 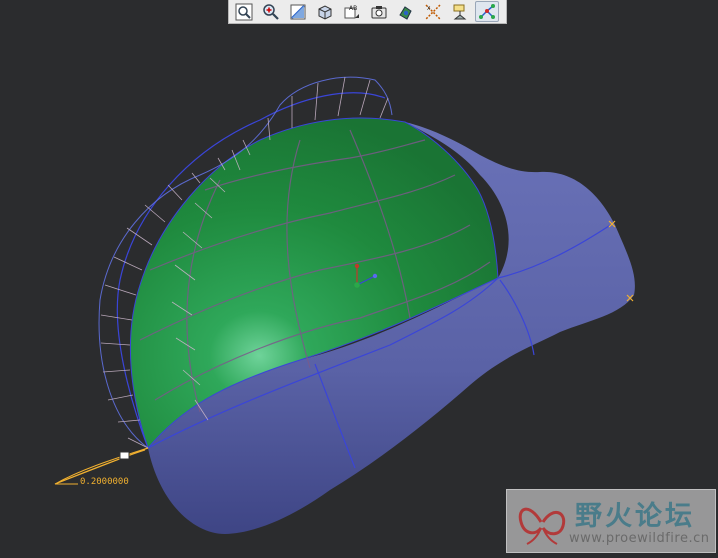 I want to click on spin-center-icon, so click(x=405, y=12).